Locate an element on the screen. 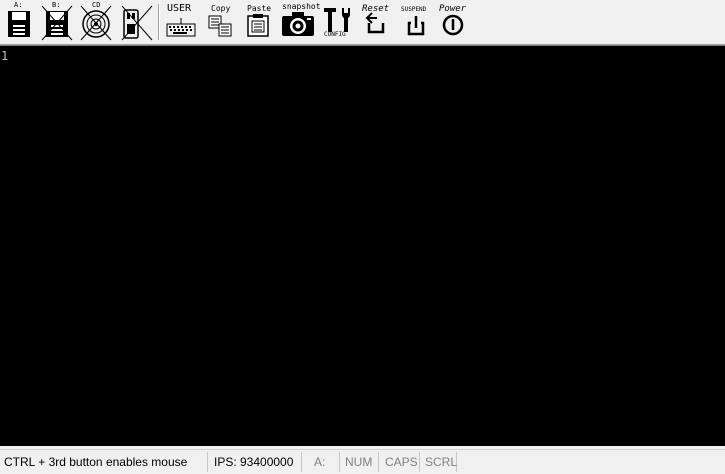 The width and height of the screenshot is (725, 474). paste-icon is located at coordinates (258, 25).